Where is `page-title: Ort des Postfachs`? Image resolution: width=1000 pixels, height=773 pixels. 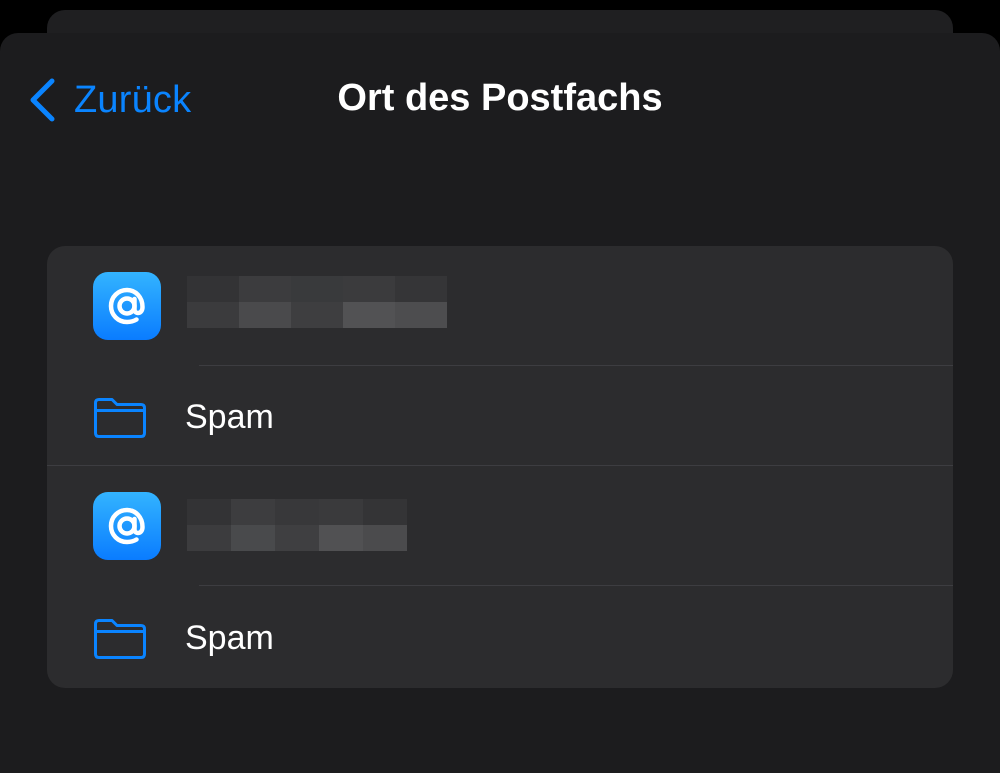
page-title: Ort des Postfachs is located at coordinates (500, 98).